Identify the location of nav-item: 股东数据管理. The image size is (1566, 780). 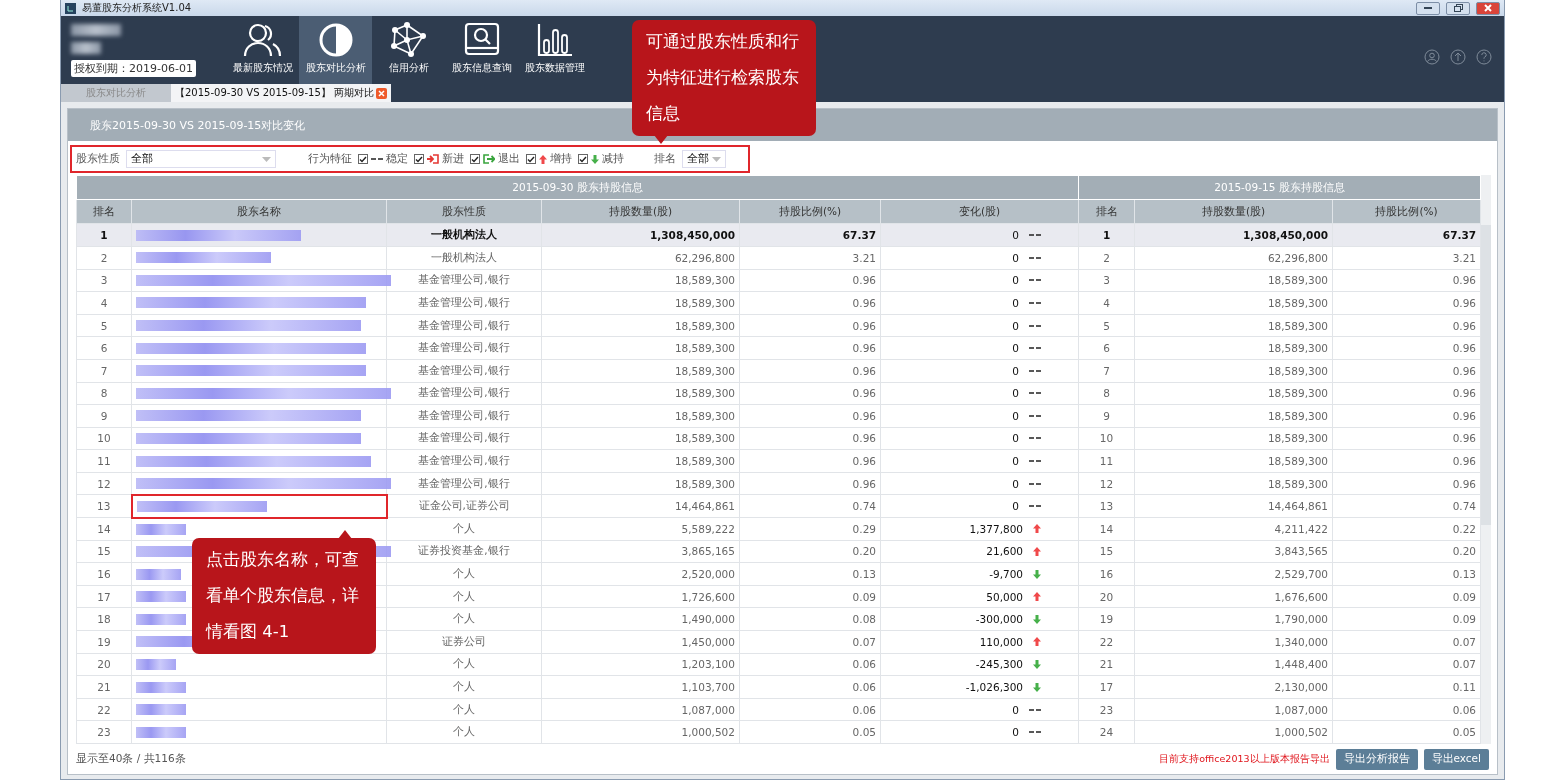
(554, 50).